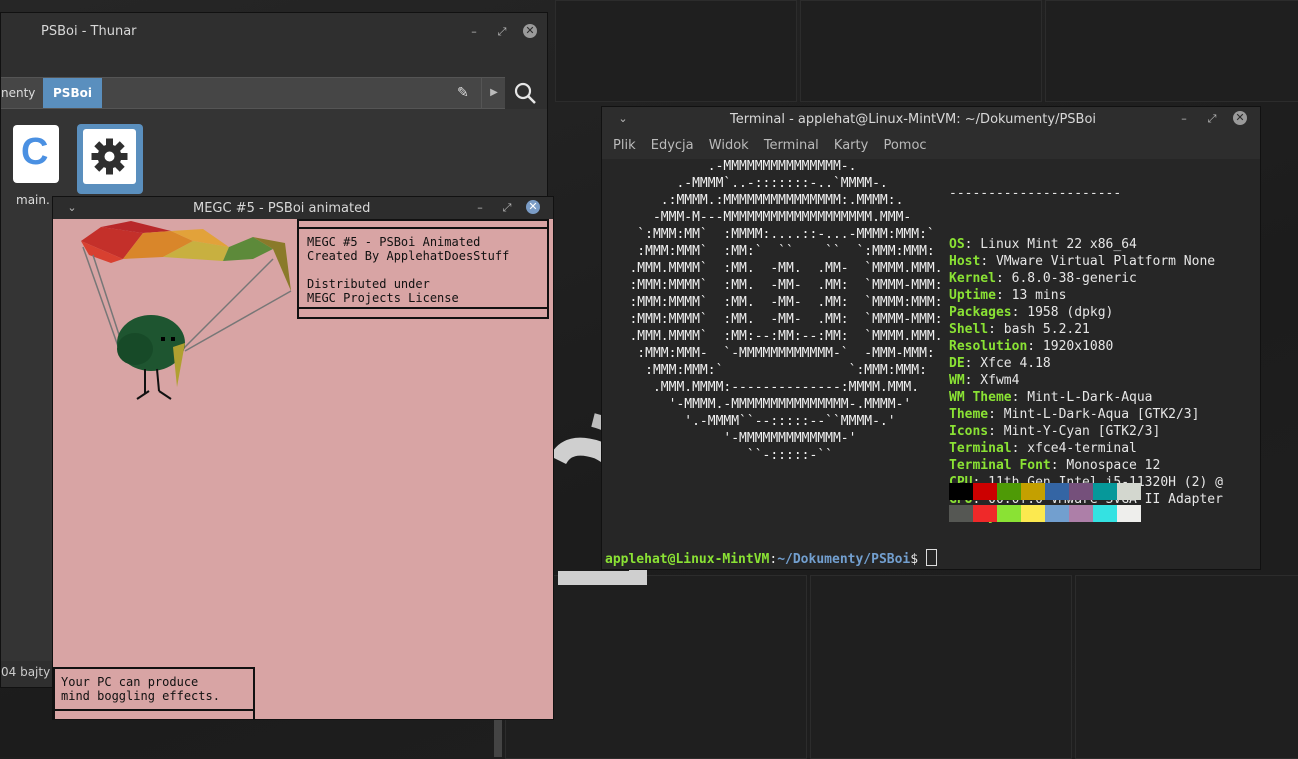 The image size is (1298, 759). I want to click on thunar-window-title: PSBoi - Thunar, so click(89, 31).